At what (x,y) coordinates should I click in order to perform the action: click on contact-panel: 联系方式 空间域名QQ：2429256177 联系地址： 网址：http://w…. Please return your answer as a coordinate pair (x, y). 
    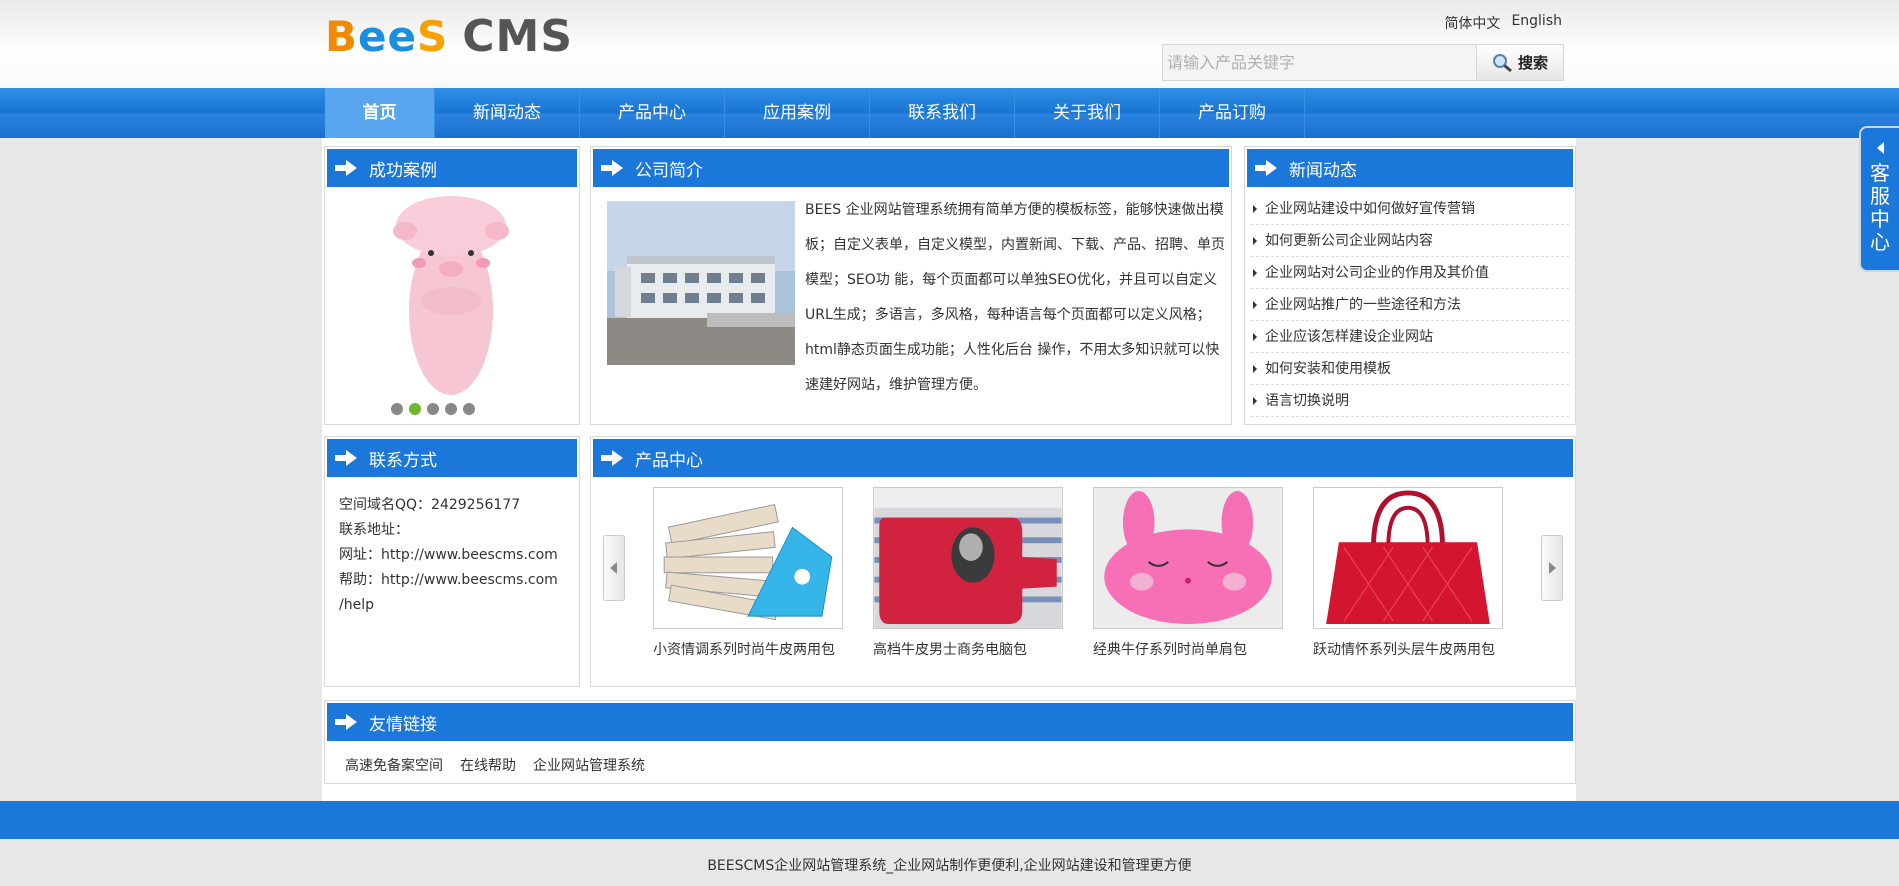
    Looking at the image, I should click on (452, 561).